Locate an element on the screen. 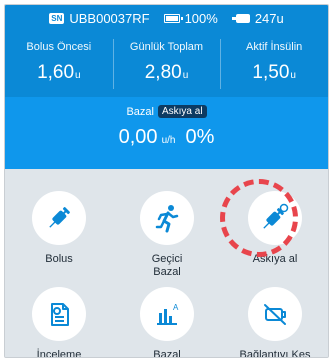 The width and height of the screenshot is (333, 362). basal-menu-label: Bazal is located at coordinates (167, 353).